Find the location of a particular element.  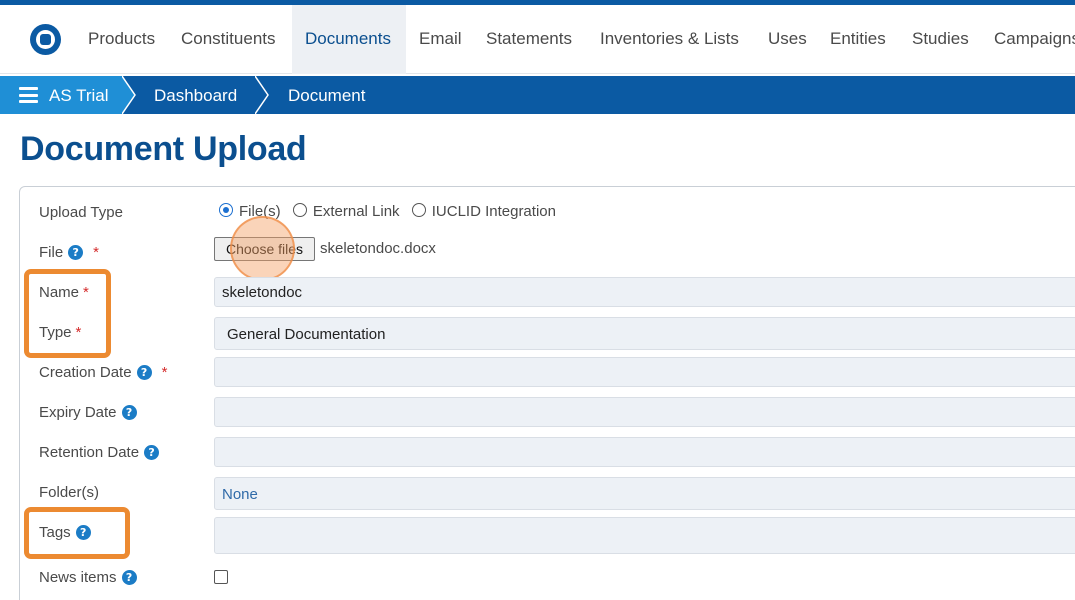

folders-label: Folder(s) is located at coordinates (69, 492).